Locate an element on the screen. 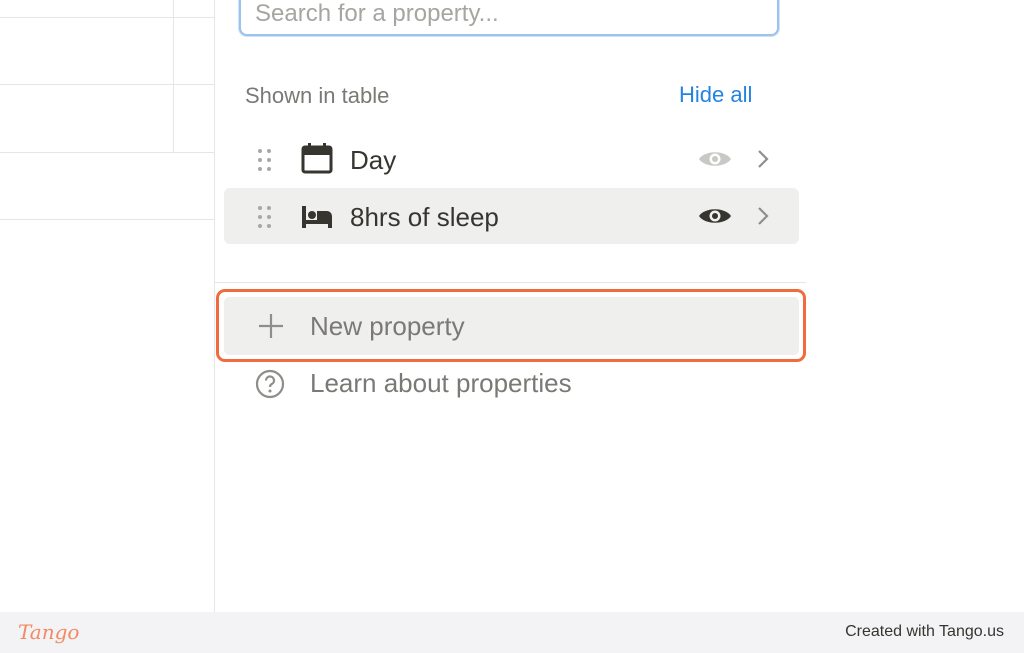 Image resolution: width=1024 pixels, height=653 pixels. section-divider is located at coordinates (510, 282).